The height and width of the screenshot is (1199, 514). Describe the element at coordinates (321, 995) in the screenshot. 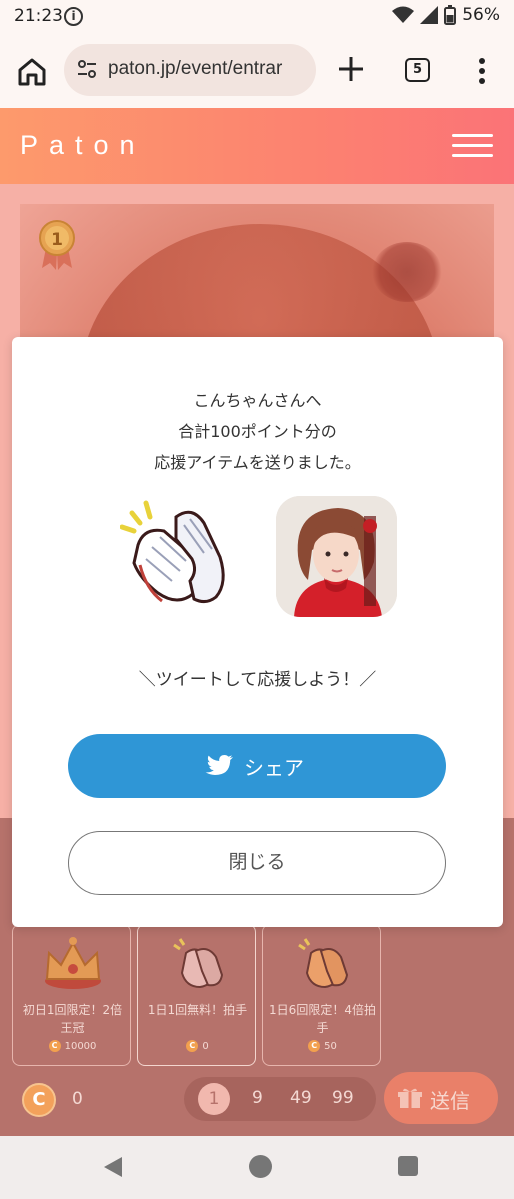

I see `item-card-4x-clap: 1日6回限定！4倍拍手 C 50` at that location.